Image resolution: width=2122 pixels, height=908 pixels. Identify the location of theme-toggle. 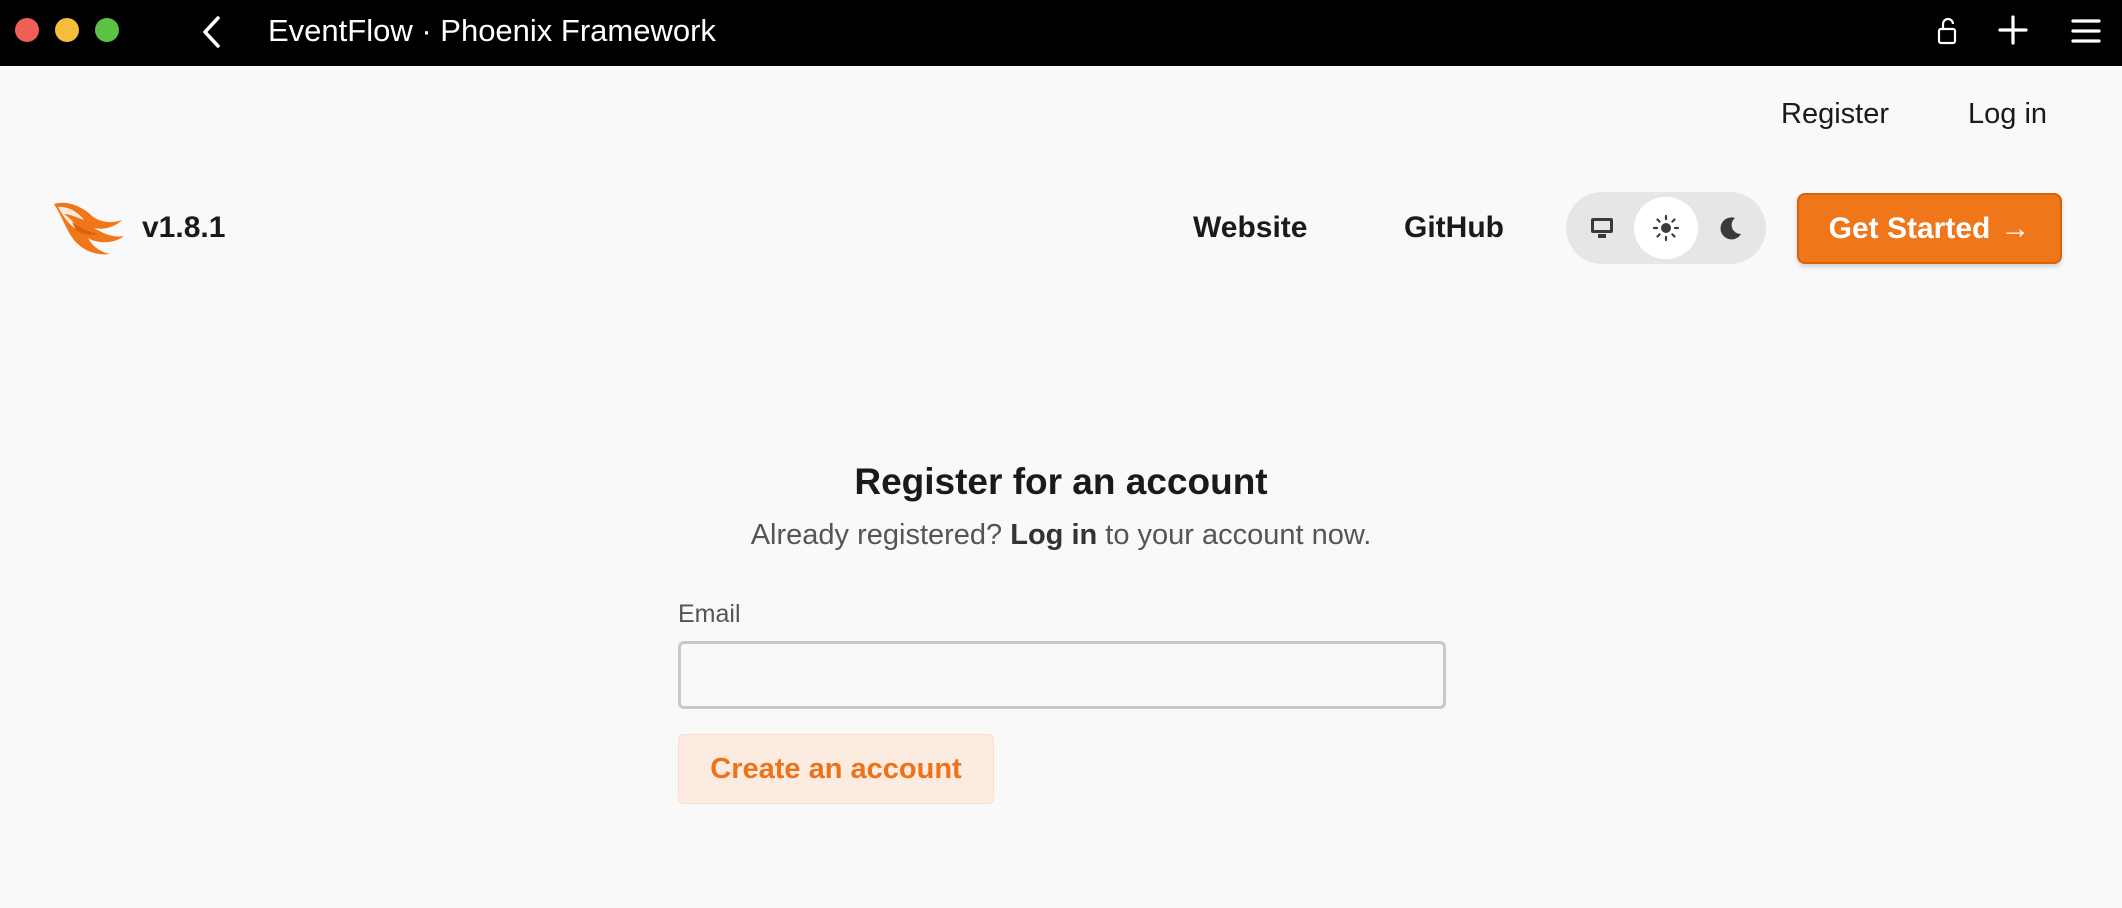
(1666, 228).